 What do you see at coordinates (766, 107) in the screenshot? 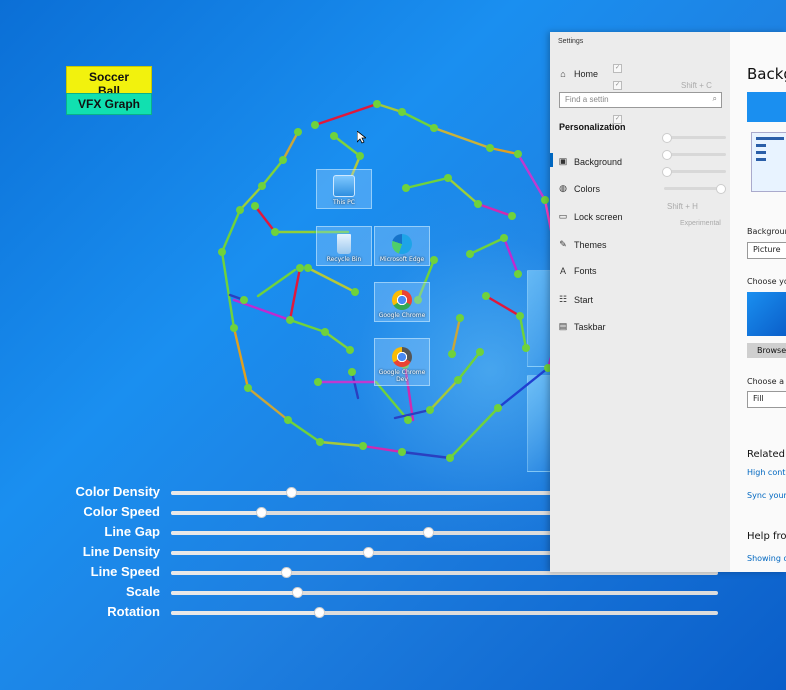
I see `background-preview` at bounding box center [766, 107].